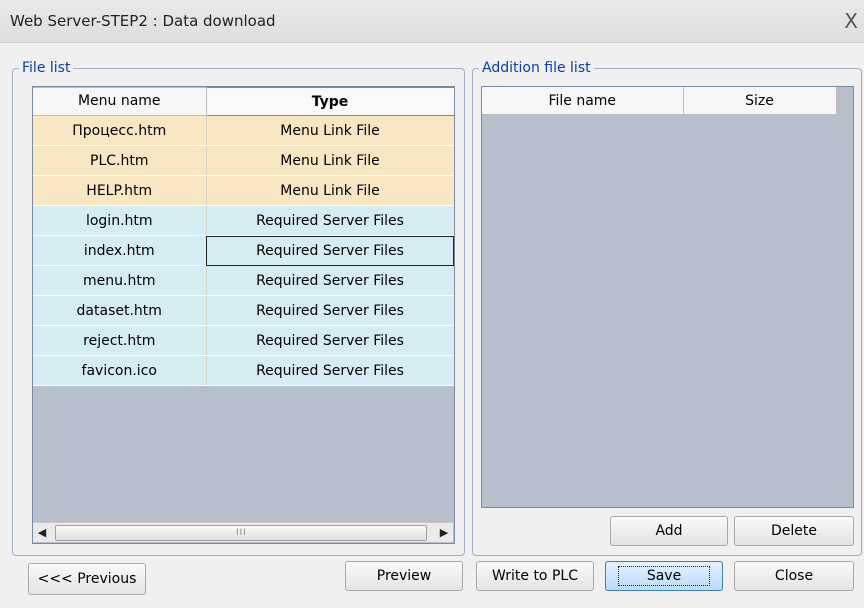  Describe the element at coordinates (444, 532) in the screenshot. I see `scroll-right-icon: ▶` at that location.